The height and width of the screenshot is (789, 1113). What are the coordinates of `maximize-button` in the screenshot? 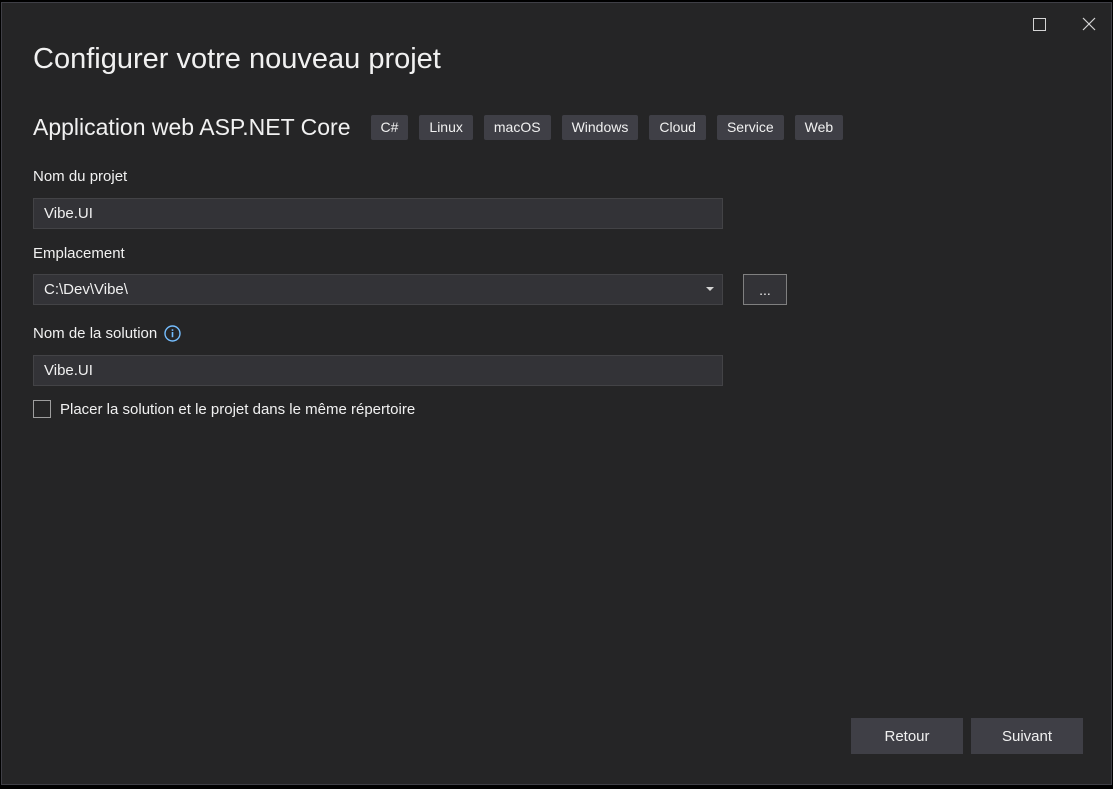 It's located at (1039, 24).